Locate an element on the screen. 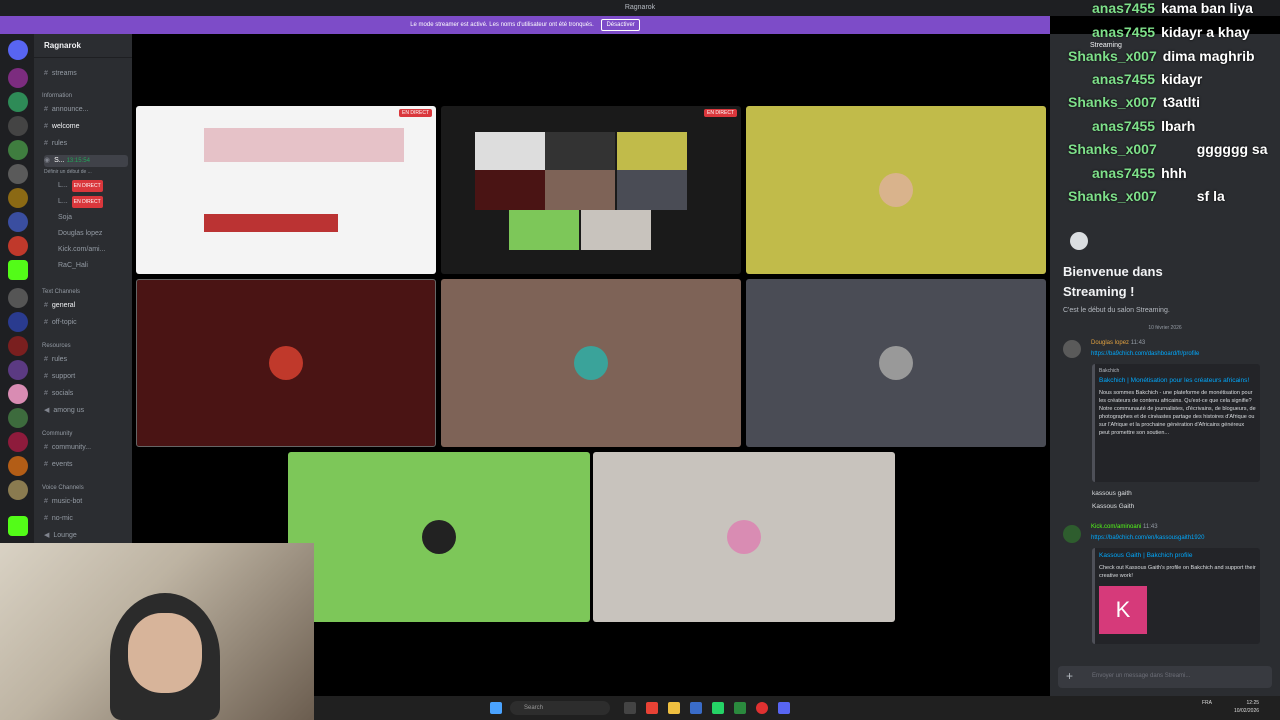 The height and width of the screenshot is (720, 1280). discord-icon is located at coordinates (784, 708).